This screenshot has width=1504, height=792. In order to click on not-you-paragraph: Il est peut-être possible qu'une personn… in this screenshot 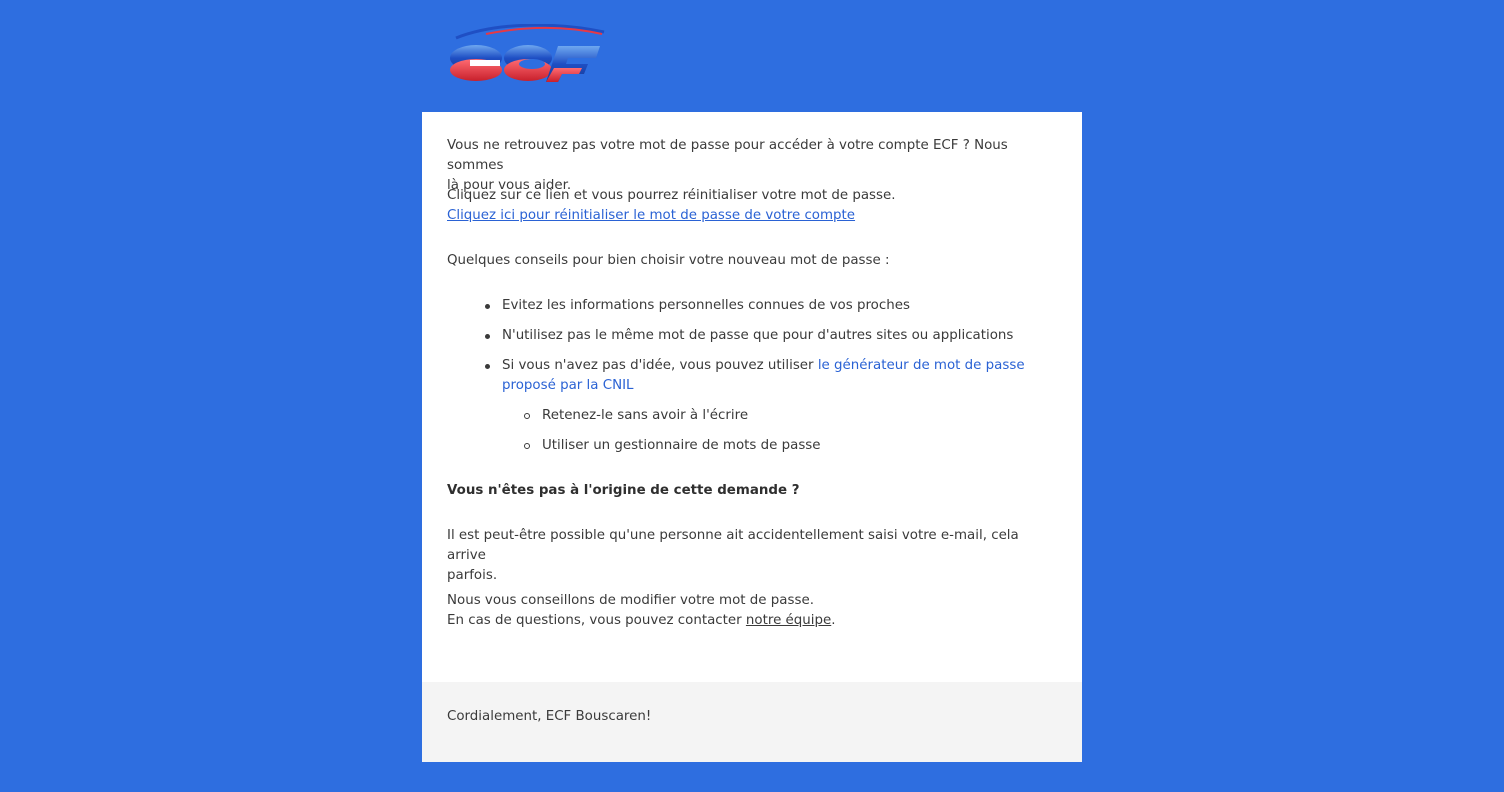, I will do `click(752, 556)`.